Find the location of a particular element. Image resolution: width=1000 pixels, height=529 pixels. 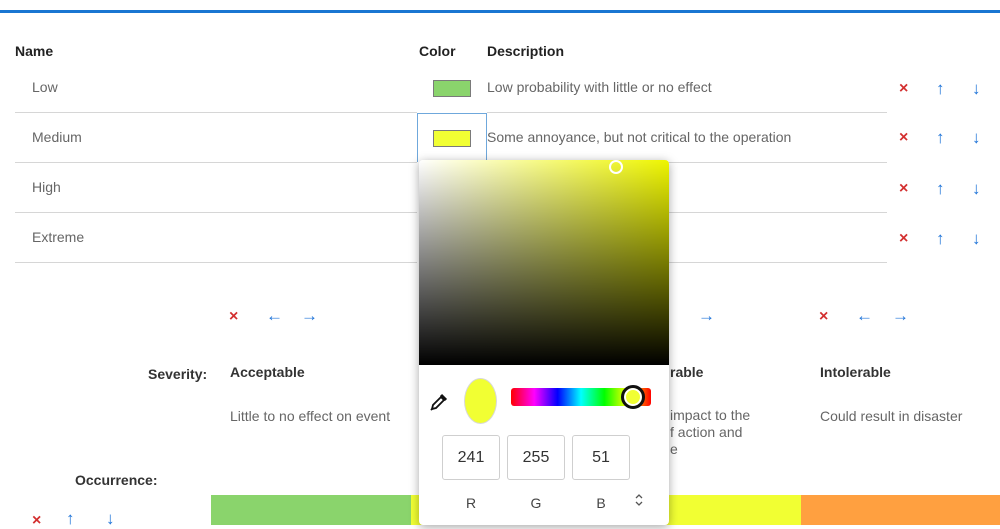

color-swatch-low is located at coordinates (452, 88).